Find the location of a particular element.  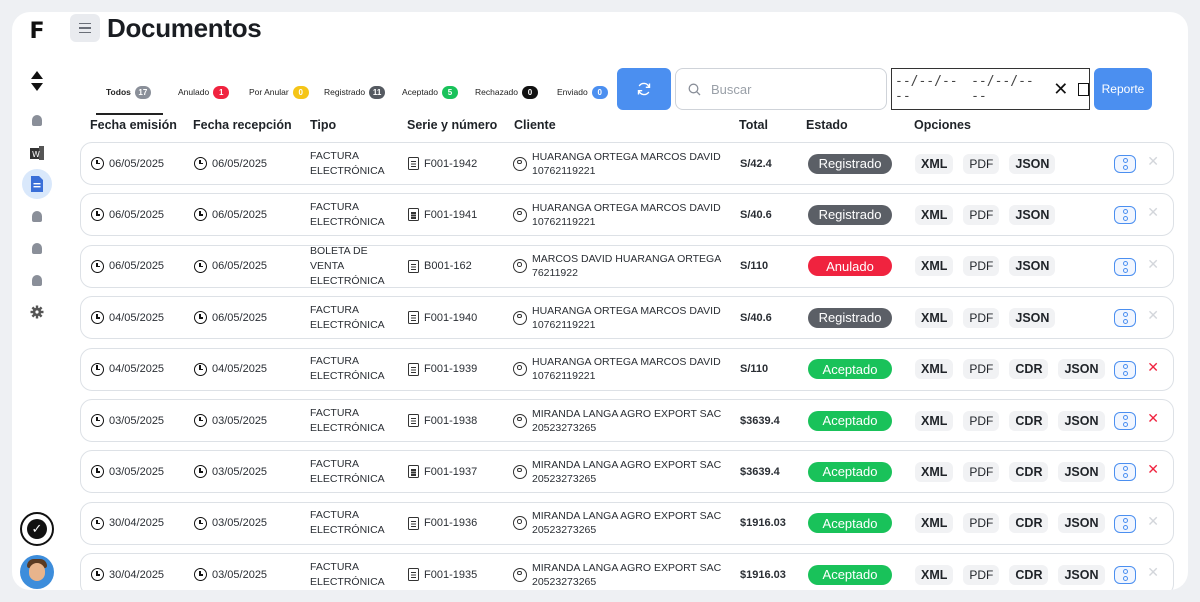

refresh-button is located at coordinates (644, 89).